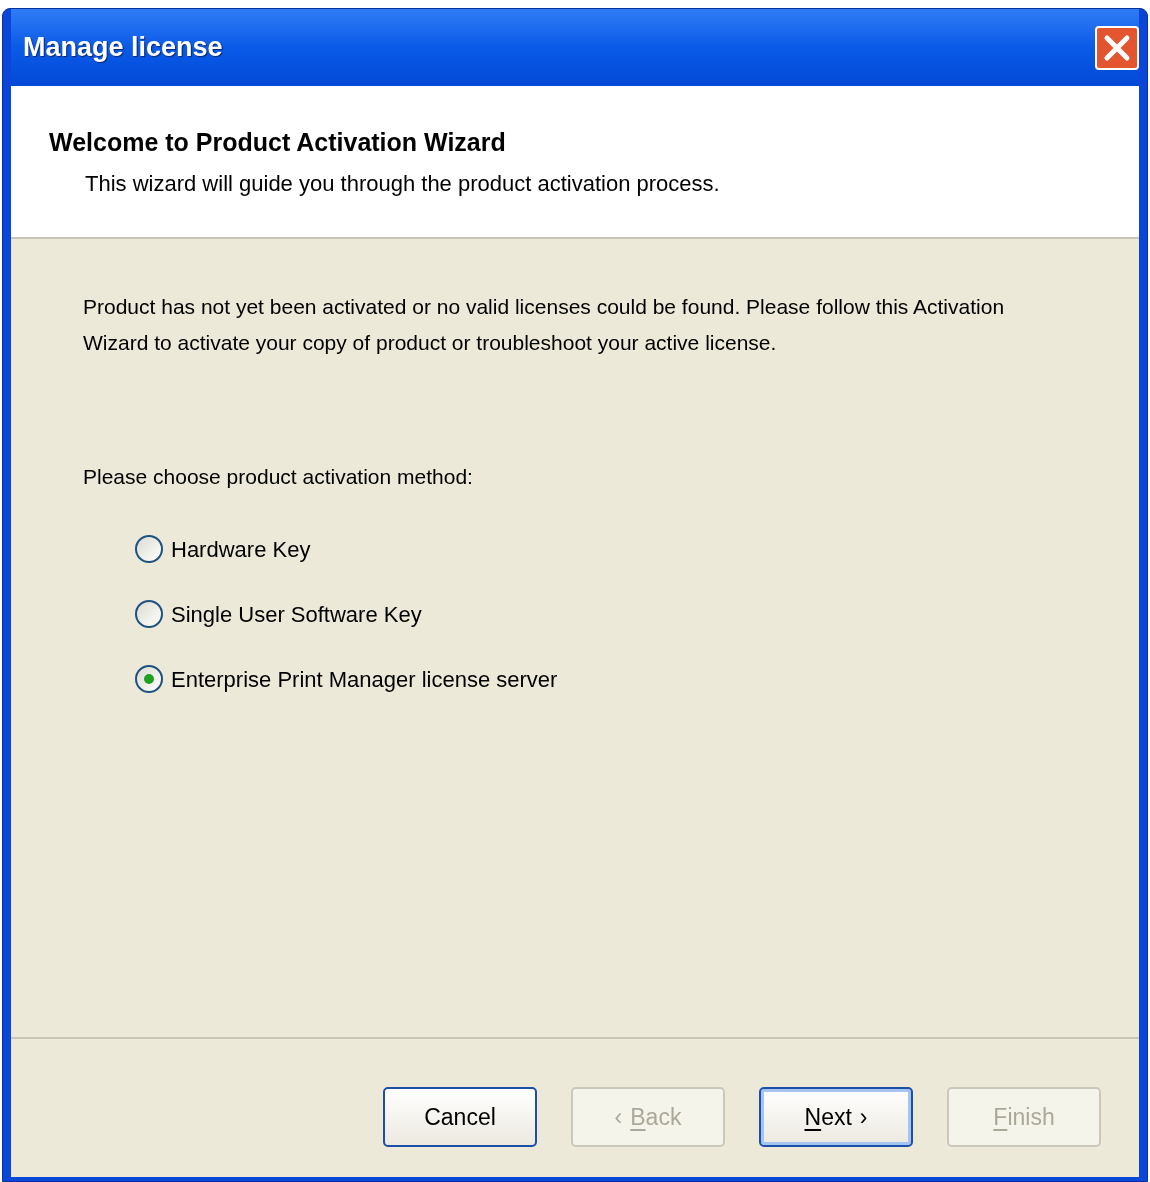  I want to click on window-title: Manage license, so click(123, 48).